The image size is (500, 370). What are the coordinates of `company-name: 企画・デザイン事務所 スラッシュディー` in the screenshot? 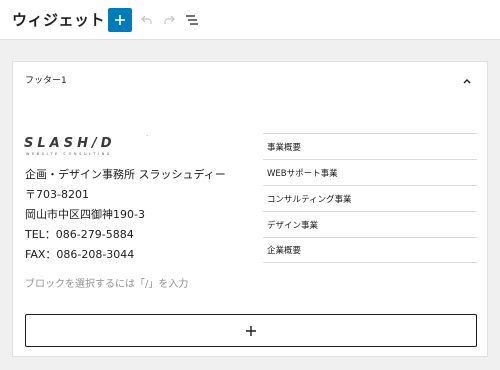 It's located at (125, 174).